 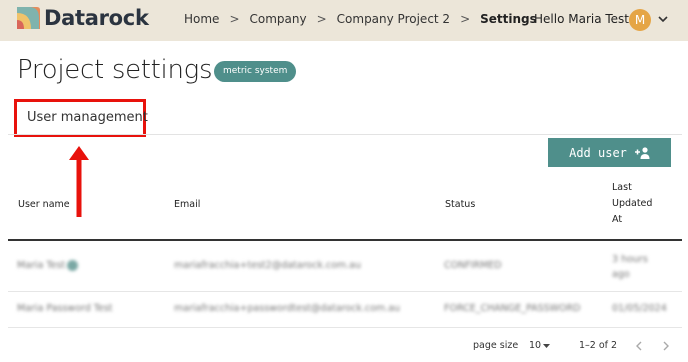 I want to click on breadcrumb-company: Company, so click(x=278, y=19).